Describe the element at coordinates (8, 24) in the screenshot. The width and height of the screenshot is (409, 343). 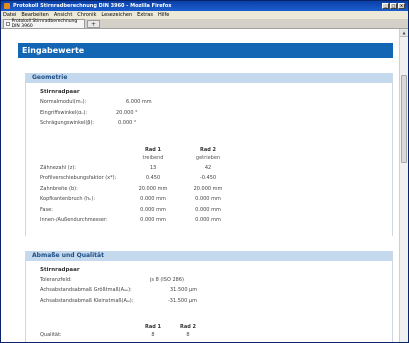
I see `page-icon` at that location.